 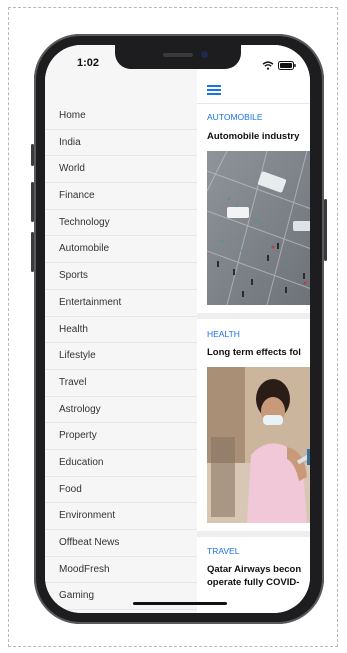 I want to click on menu-item-environment: Environment, so click(x=121, y=516).